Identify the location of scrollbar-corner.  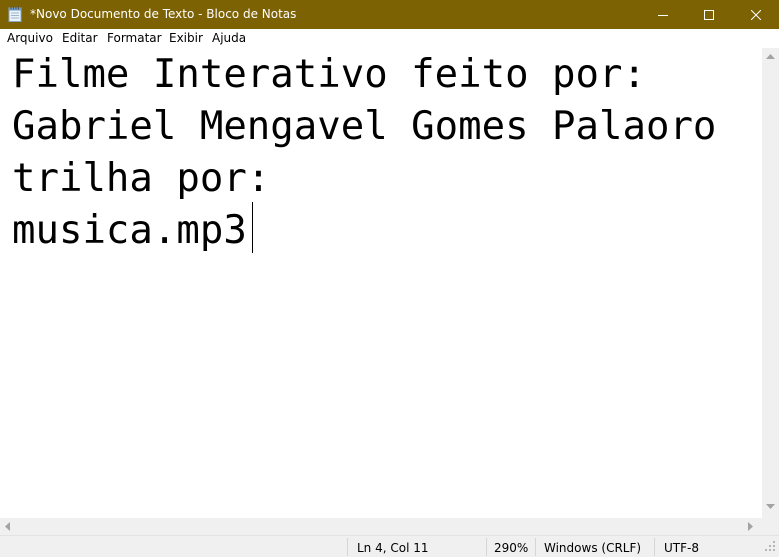
(770, 526).